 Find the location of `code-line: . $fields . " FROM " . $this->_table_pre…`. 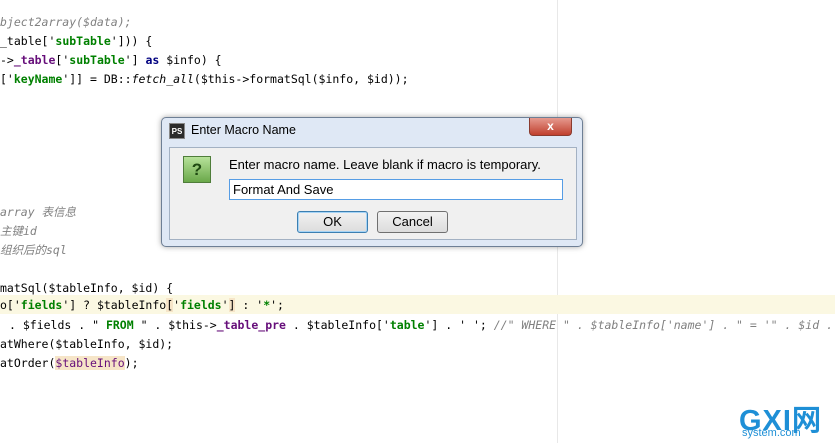

code-line: . $fields . " FROM " . $this->_table_pre… is located at coordinates (422, 325).